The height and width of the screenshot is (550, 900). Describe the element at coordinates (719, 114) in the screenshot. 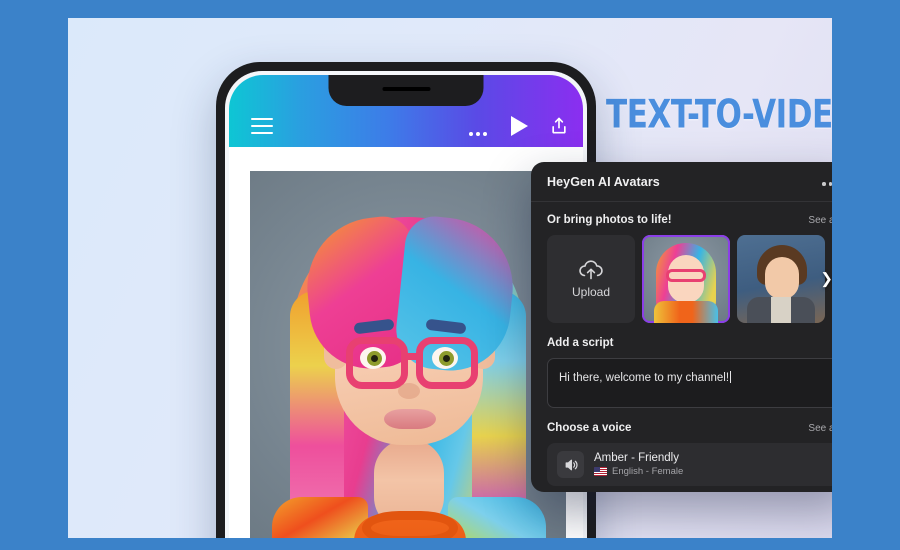

I see `page-title: TEXT-TO-VIDEO` at that location.